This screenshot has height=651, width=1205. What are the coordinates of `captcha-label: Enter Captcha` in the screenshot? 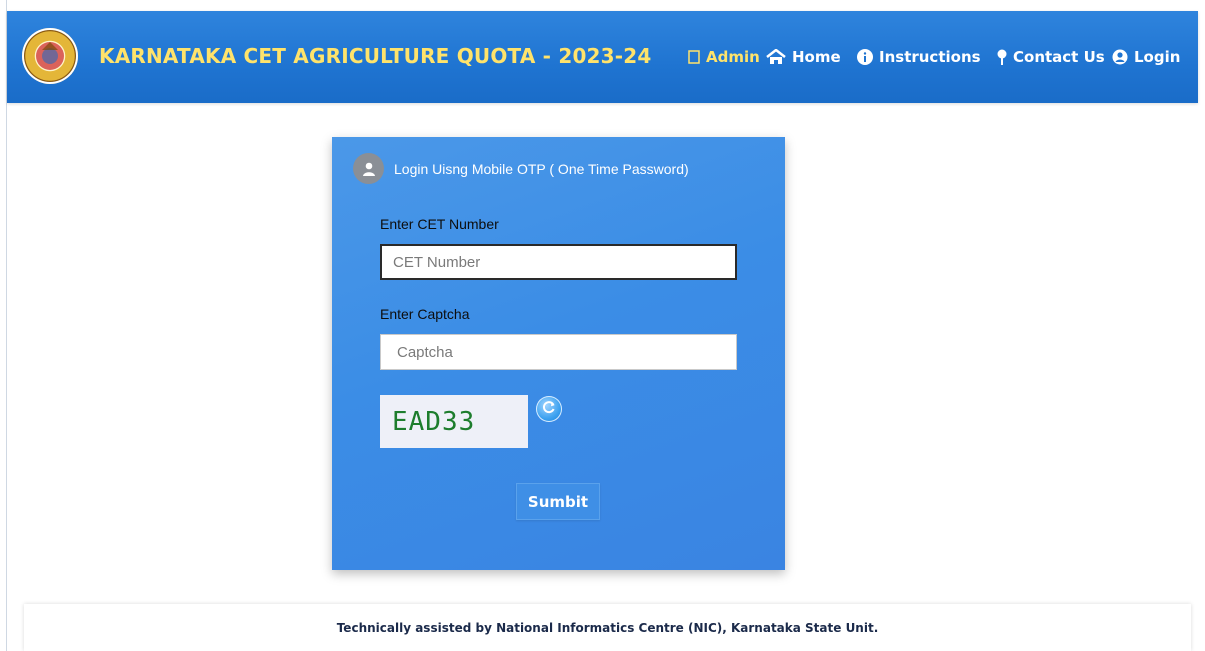 It's located at (425, 314).